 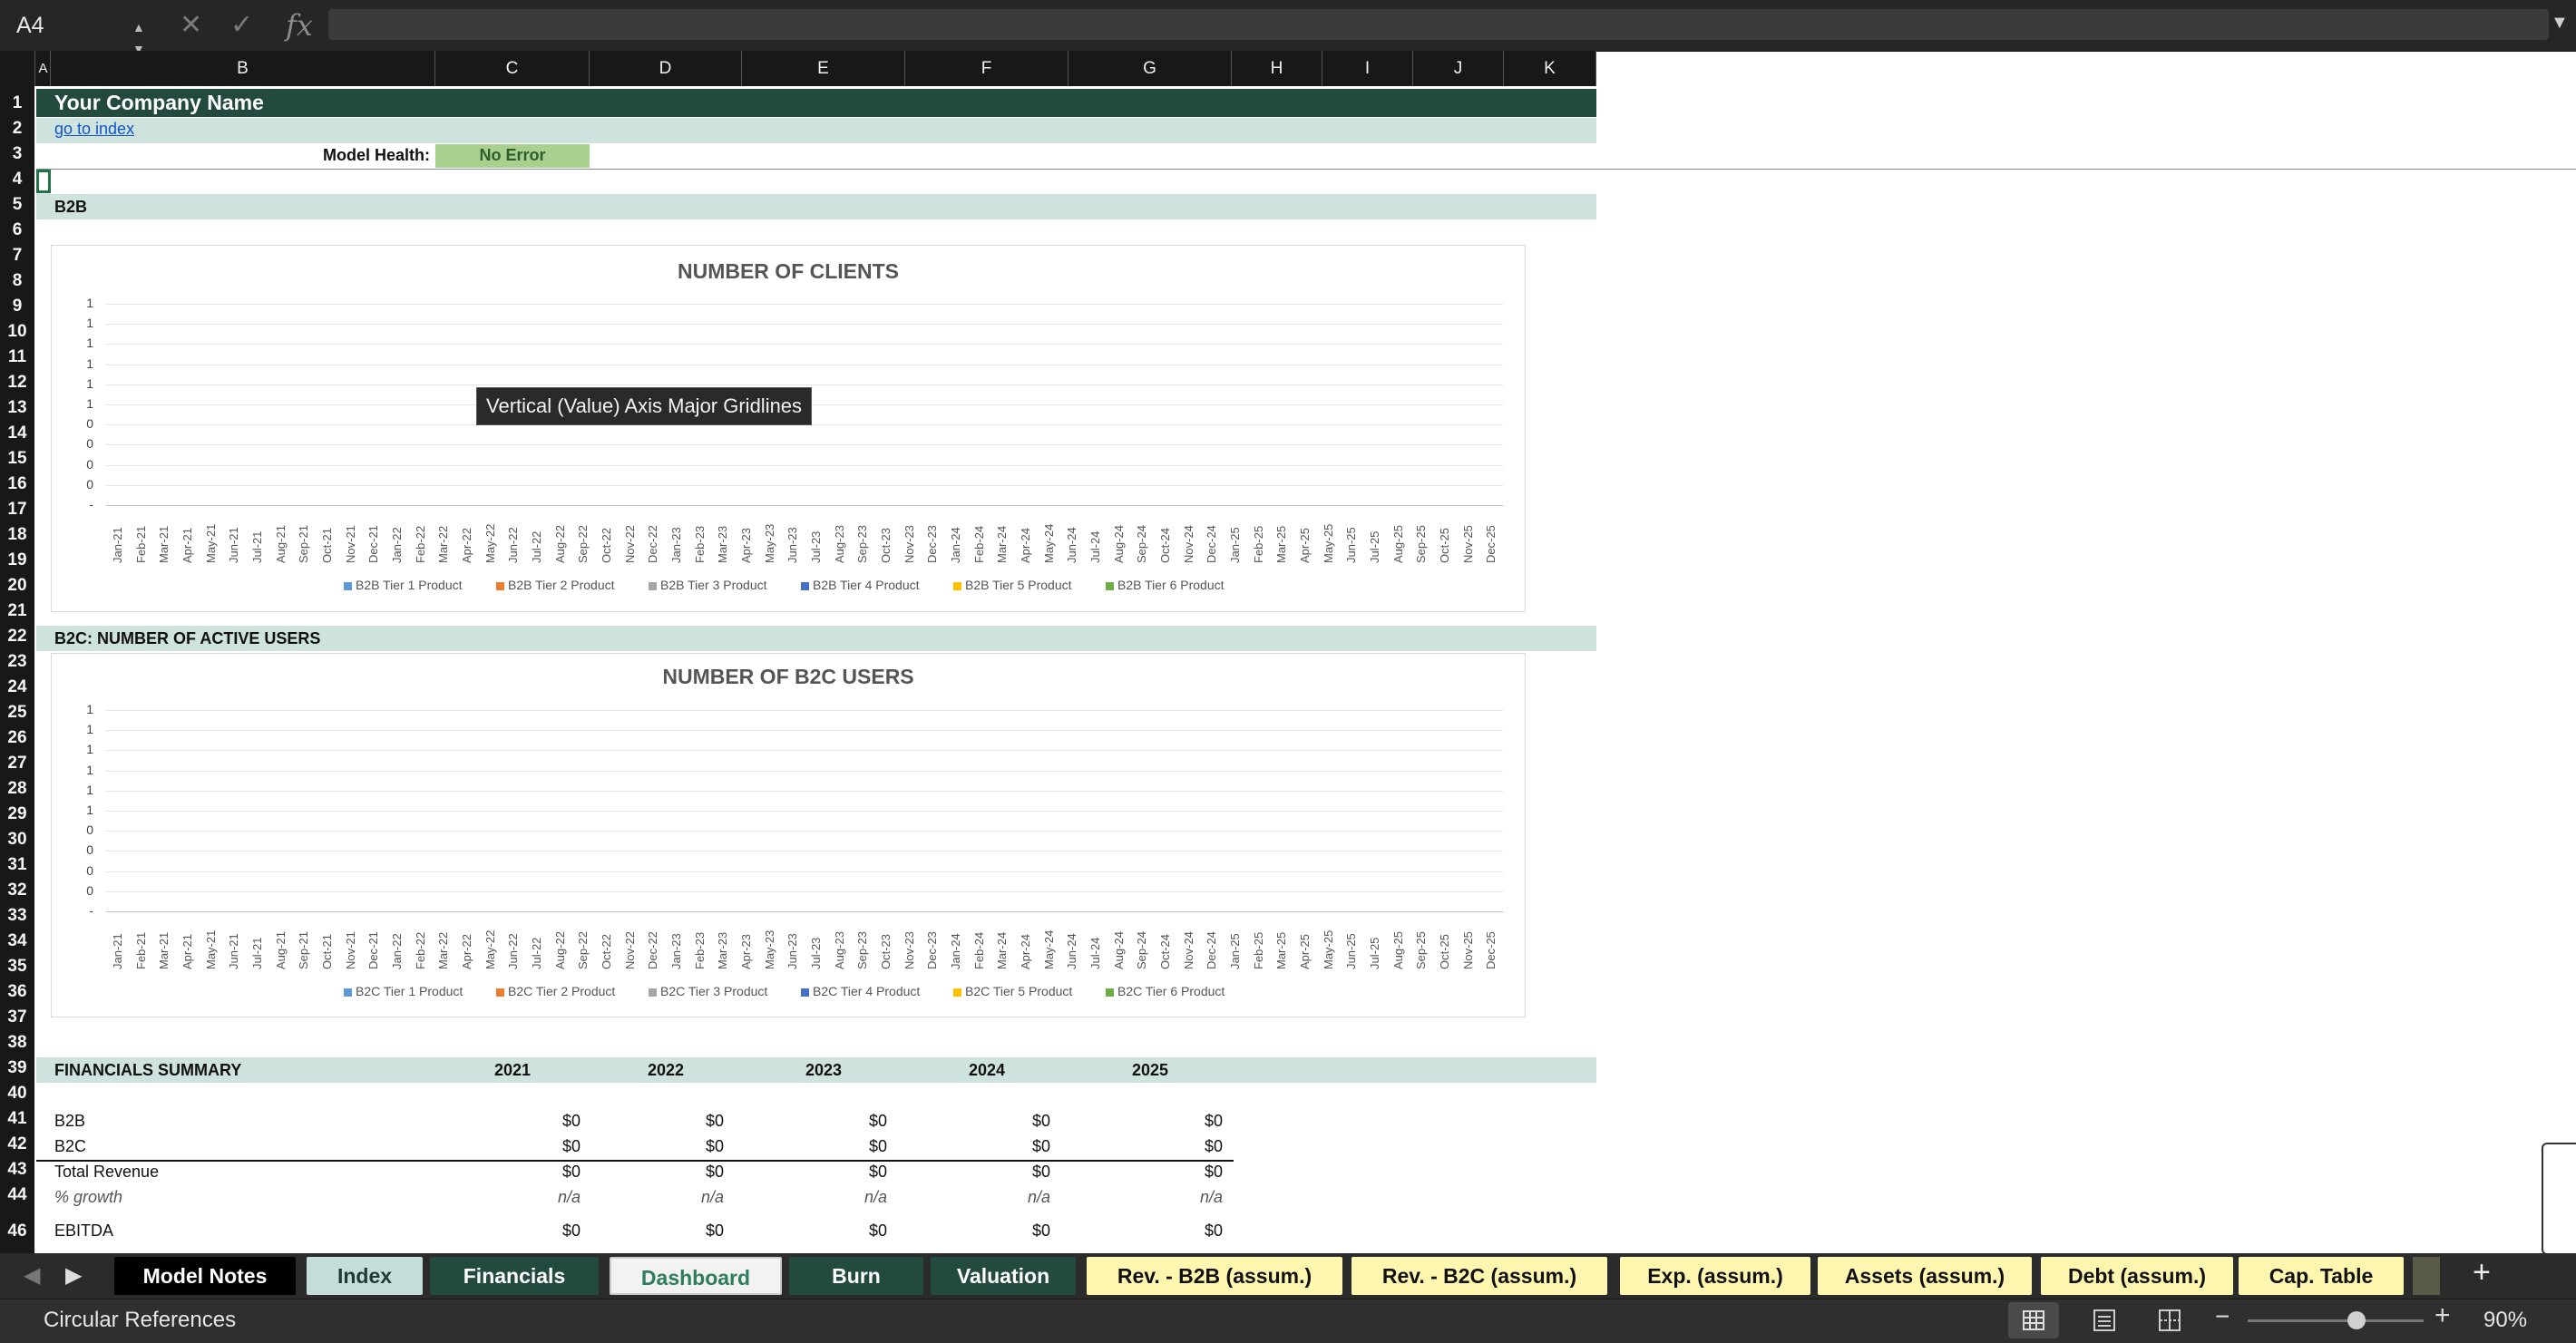 I want to click on formula-expand-icon: ▼, so click(x=2560, y=23).